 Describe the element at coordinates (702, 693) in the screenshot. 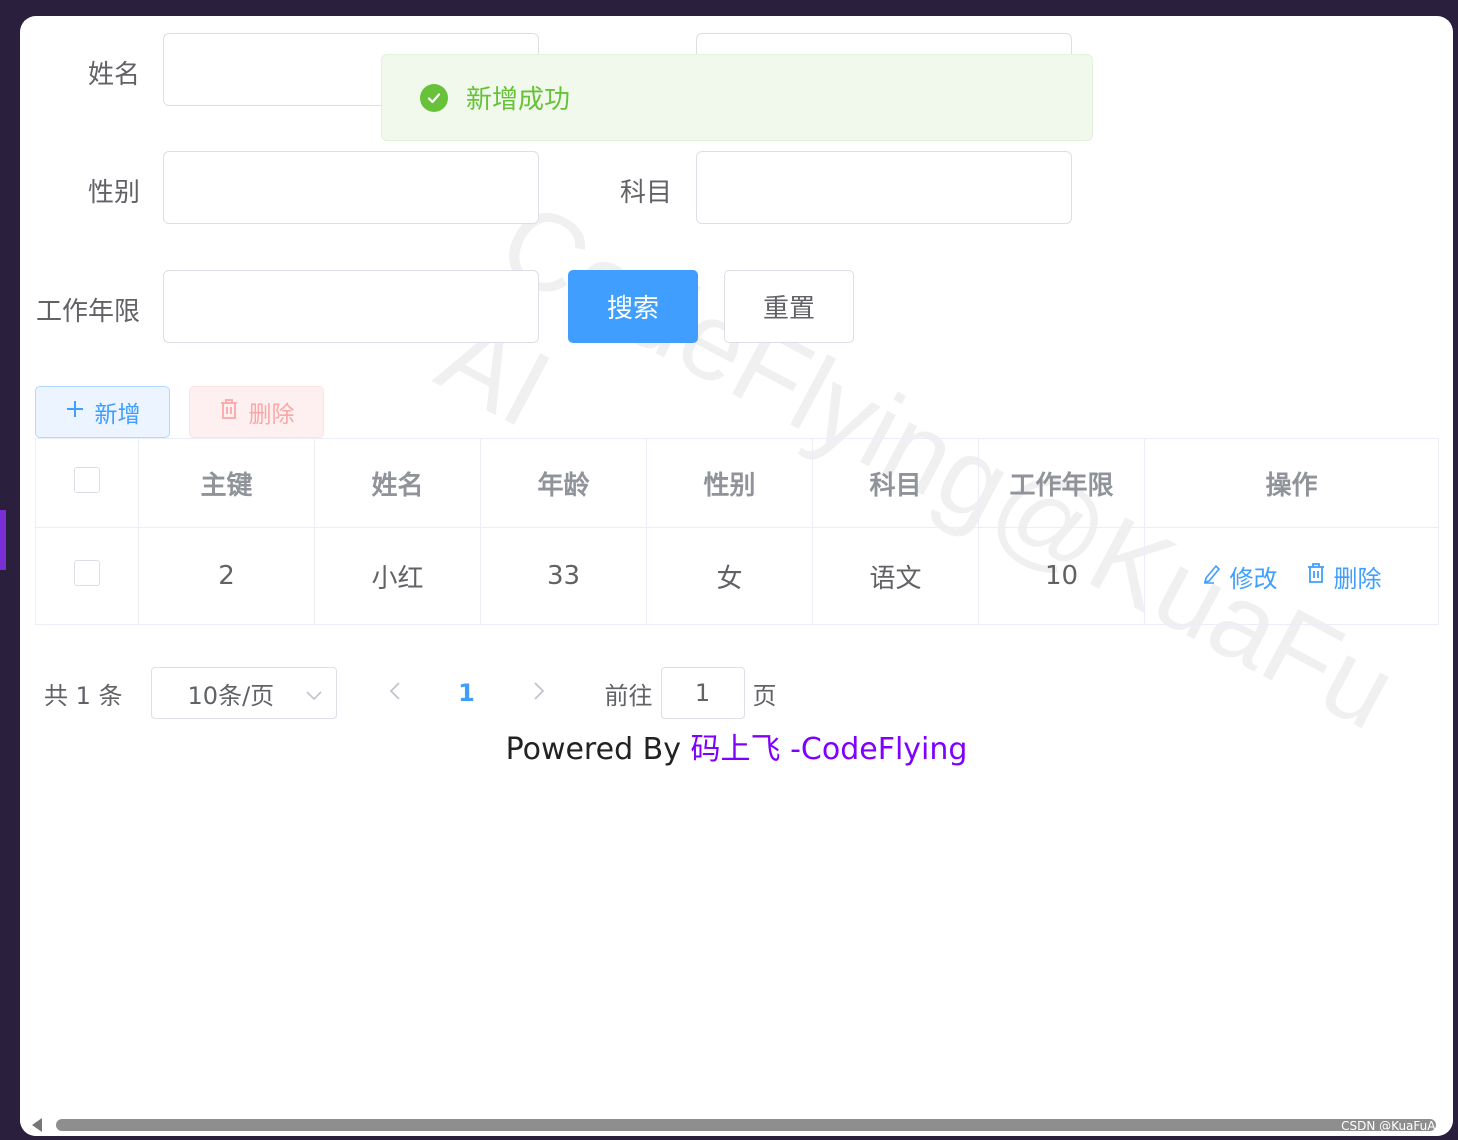

I see `goto-page-input: 1` at that location.